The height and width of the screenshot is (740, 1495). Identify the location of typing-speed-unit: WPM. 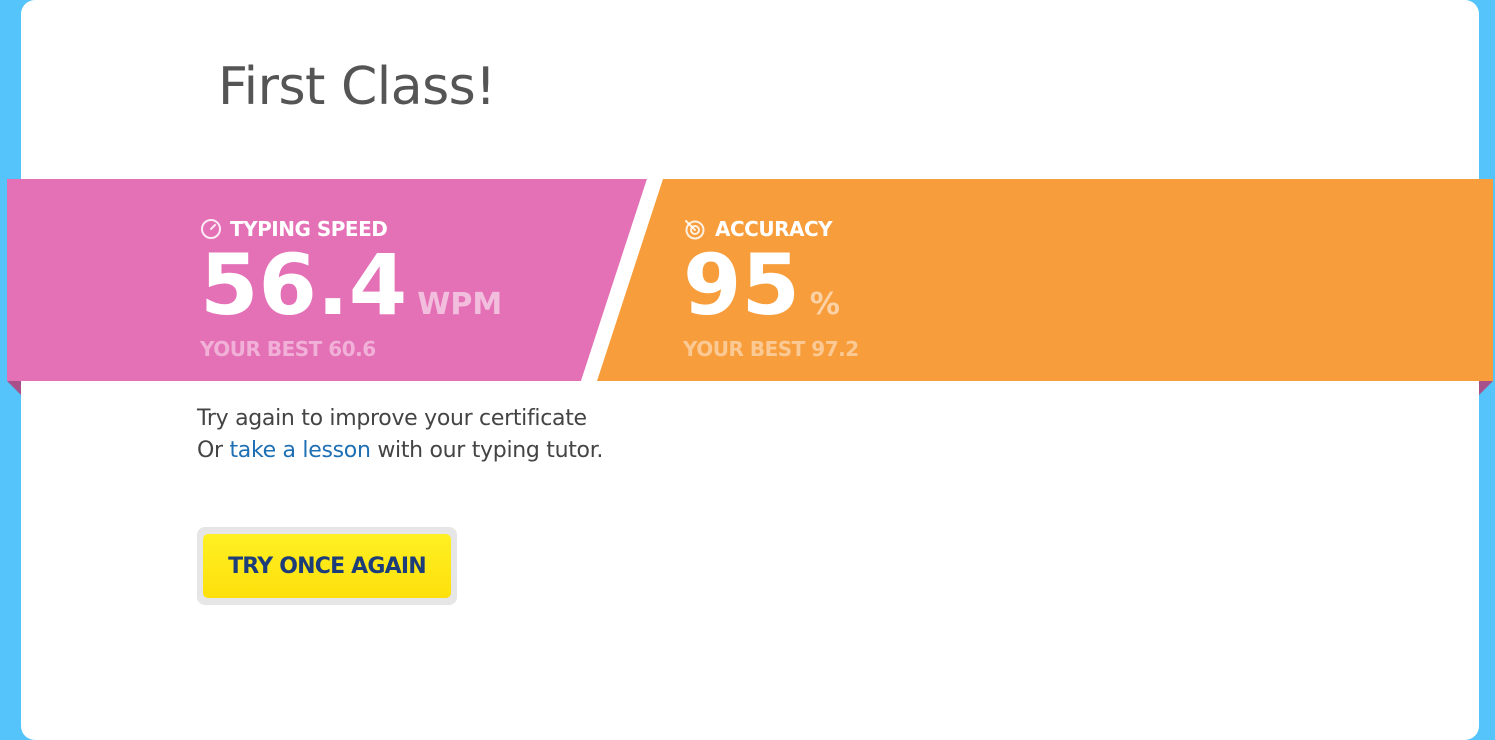
(460, 304).